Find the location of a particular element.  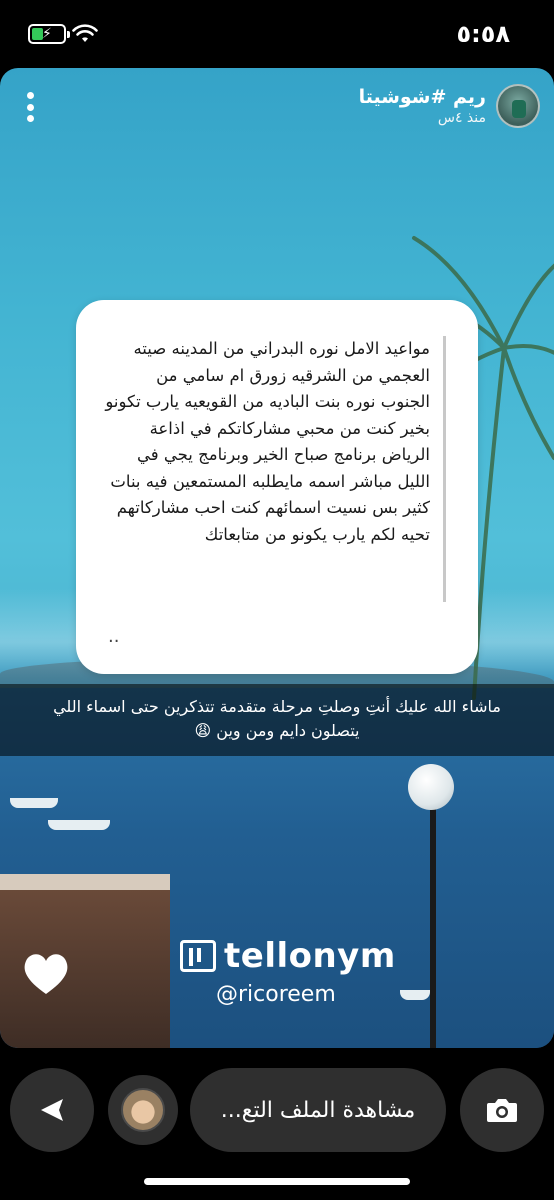

quote-bar is located at coordinates (444, 469).